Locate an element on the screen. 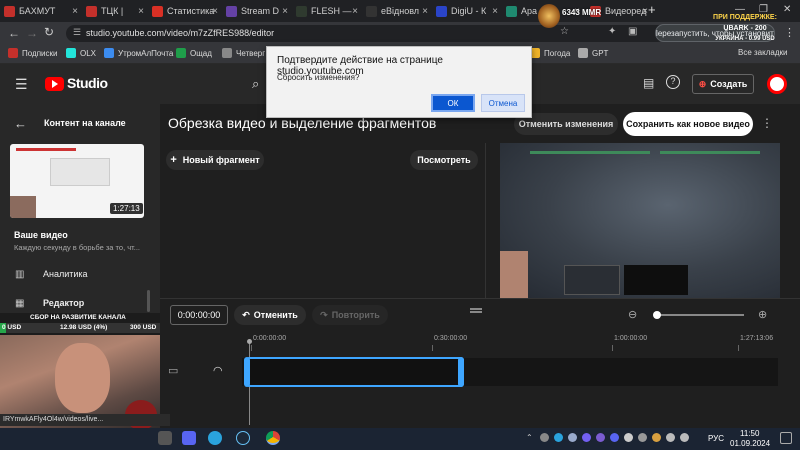 The image size is (800, 450). tray-chevron-icon: ⌃ is located at coordinates (529, 437).